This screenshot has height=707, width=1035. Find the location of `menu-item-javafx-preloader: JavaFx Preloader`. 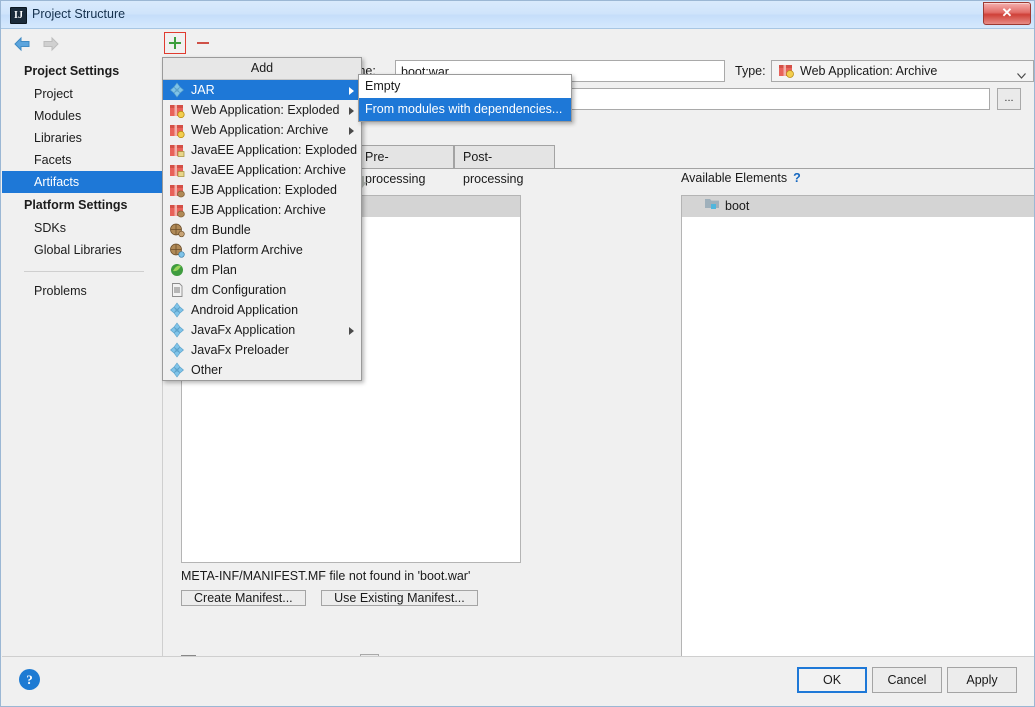

menu-item-javafx-preloader: JavaFx Preloader is located at coordinates (262, 350).